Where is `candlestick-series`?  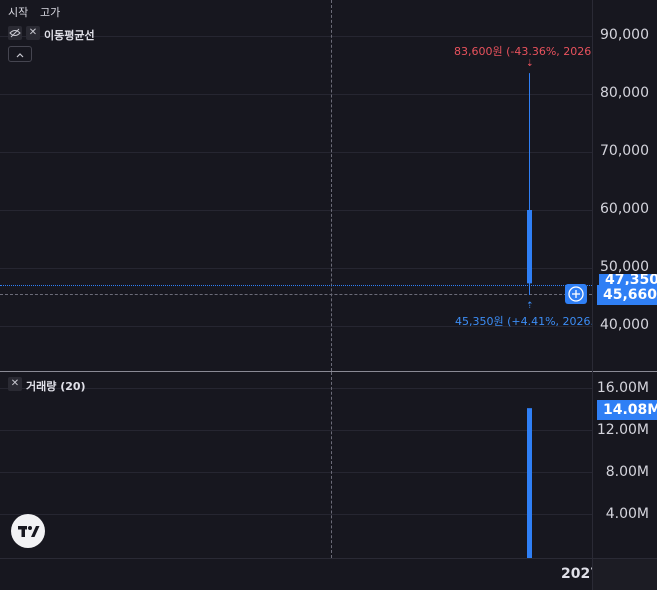
candlestick-series is located at coordinates (529, 184).